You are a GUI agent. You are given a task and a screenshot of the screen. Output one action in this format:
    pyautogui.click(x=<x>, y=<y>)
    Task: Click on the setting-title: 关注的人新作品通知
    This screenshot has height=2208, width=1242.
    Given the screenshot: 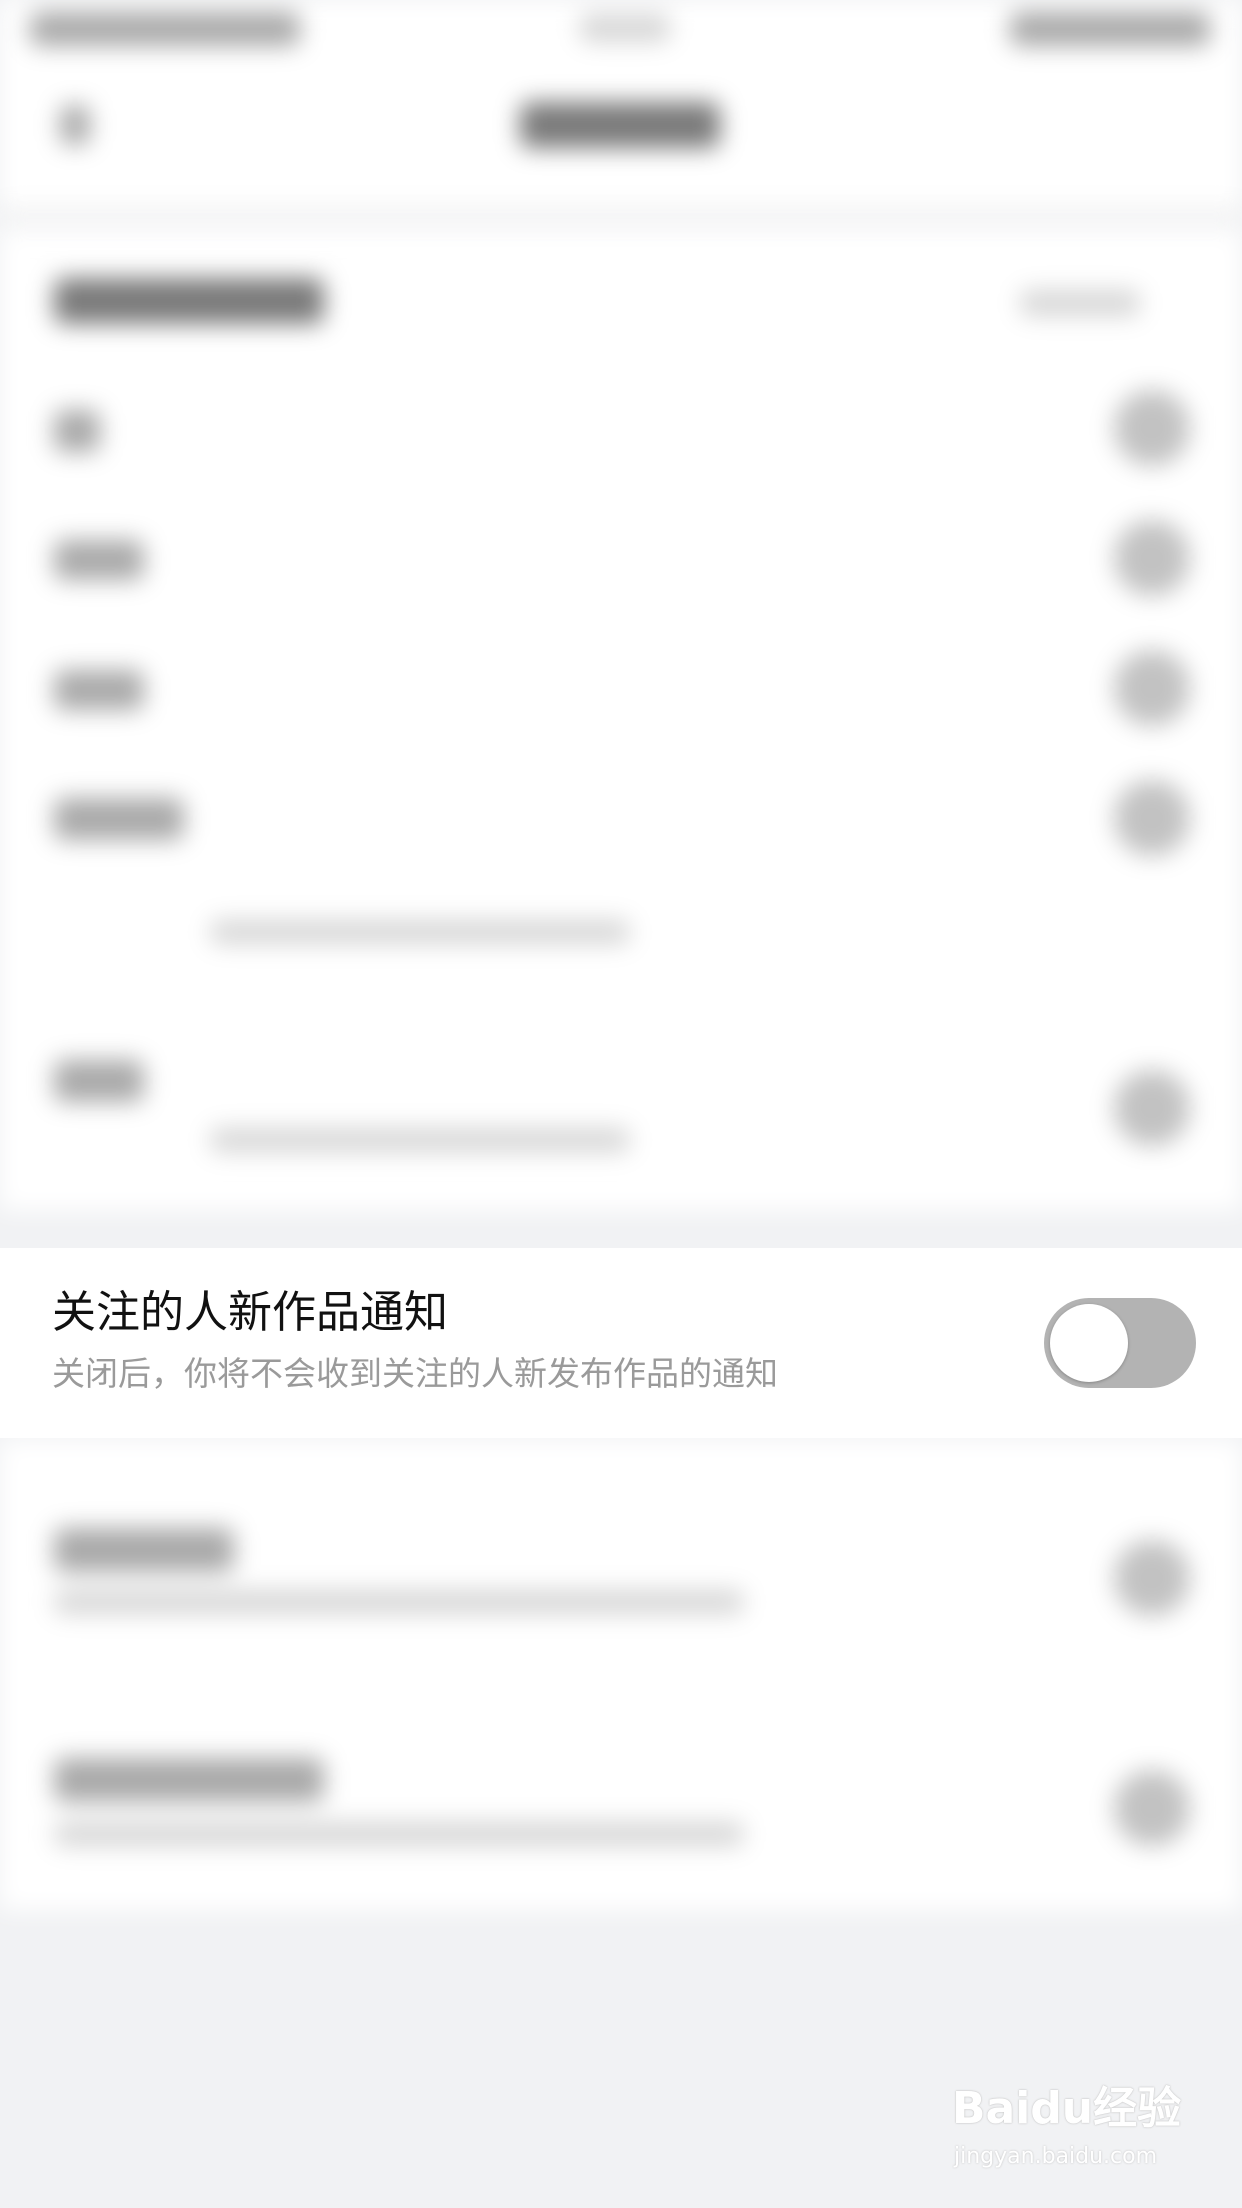 What is the action you would take?
    pyautogui.click(x=250, y=1312)
    